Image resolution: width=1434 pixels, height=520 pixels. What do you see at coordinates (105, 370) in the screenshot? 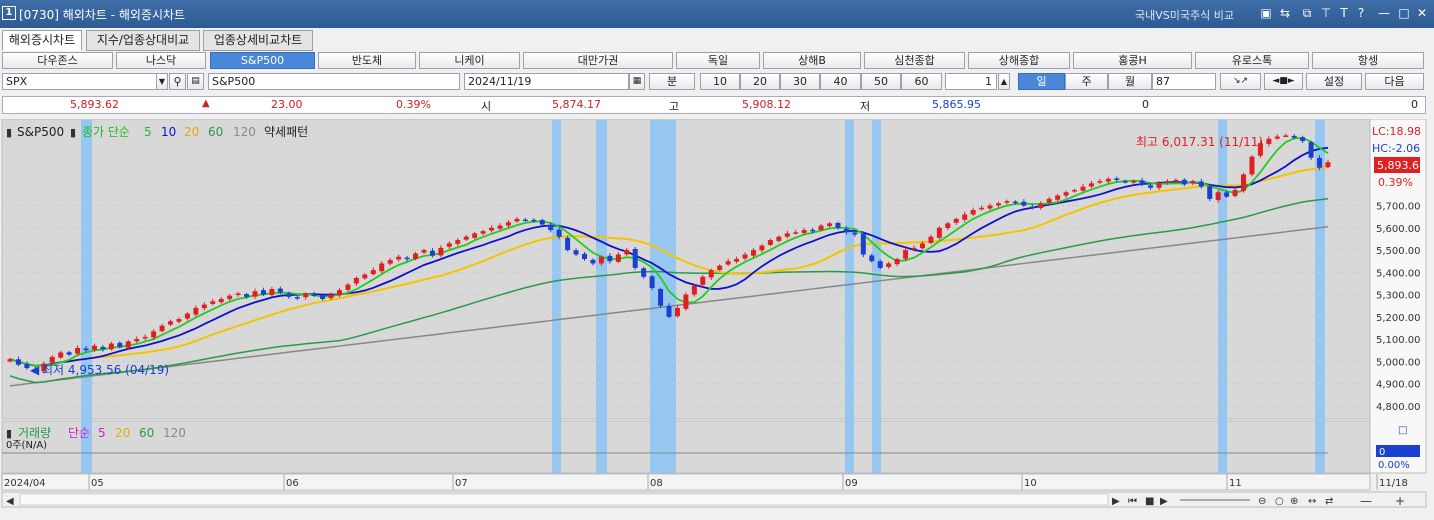
I see `min-price-label: 최저 4,953.56 (04/19)` at bounding box center [105, 370].